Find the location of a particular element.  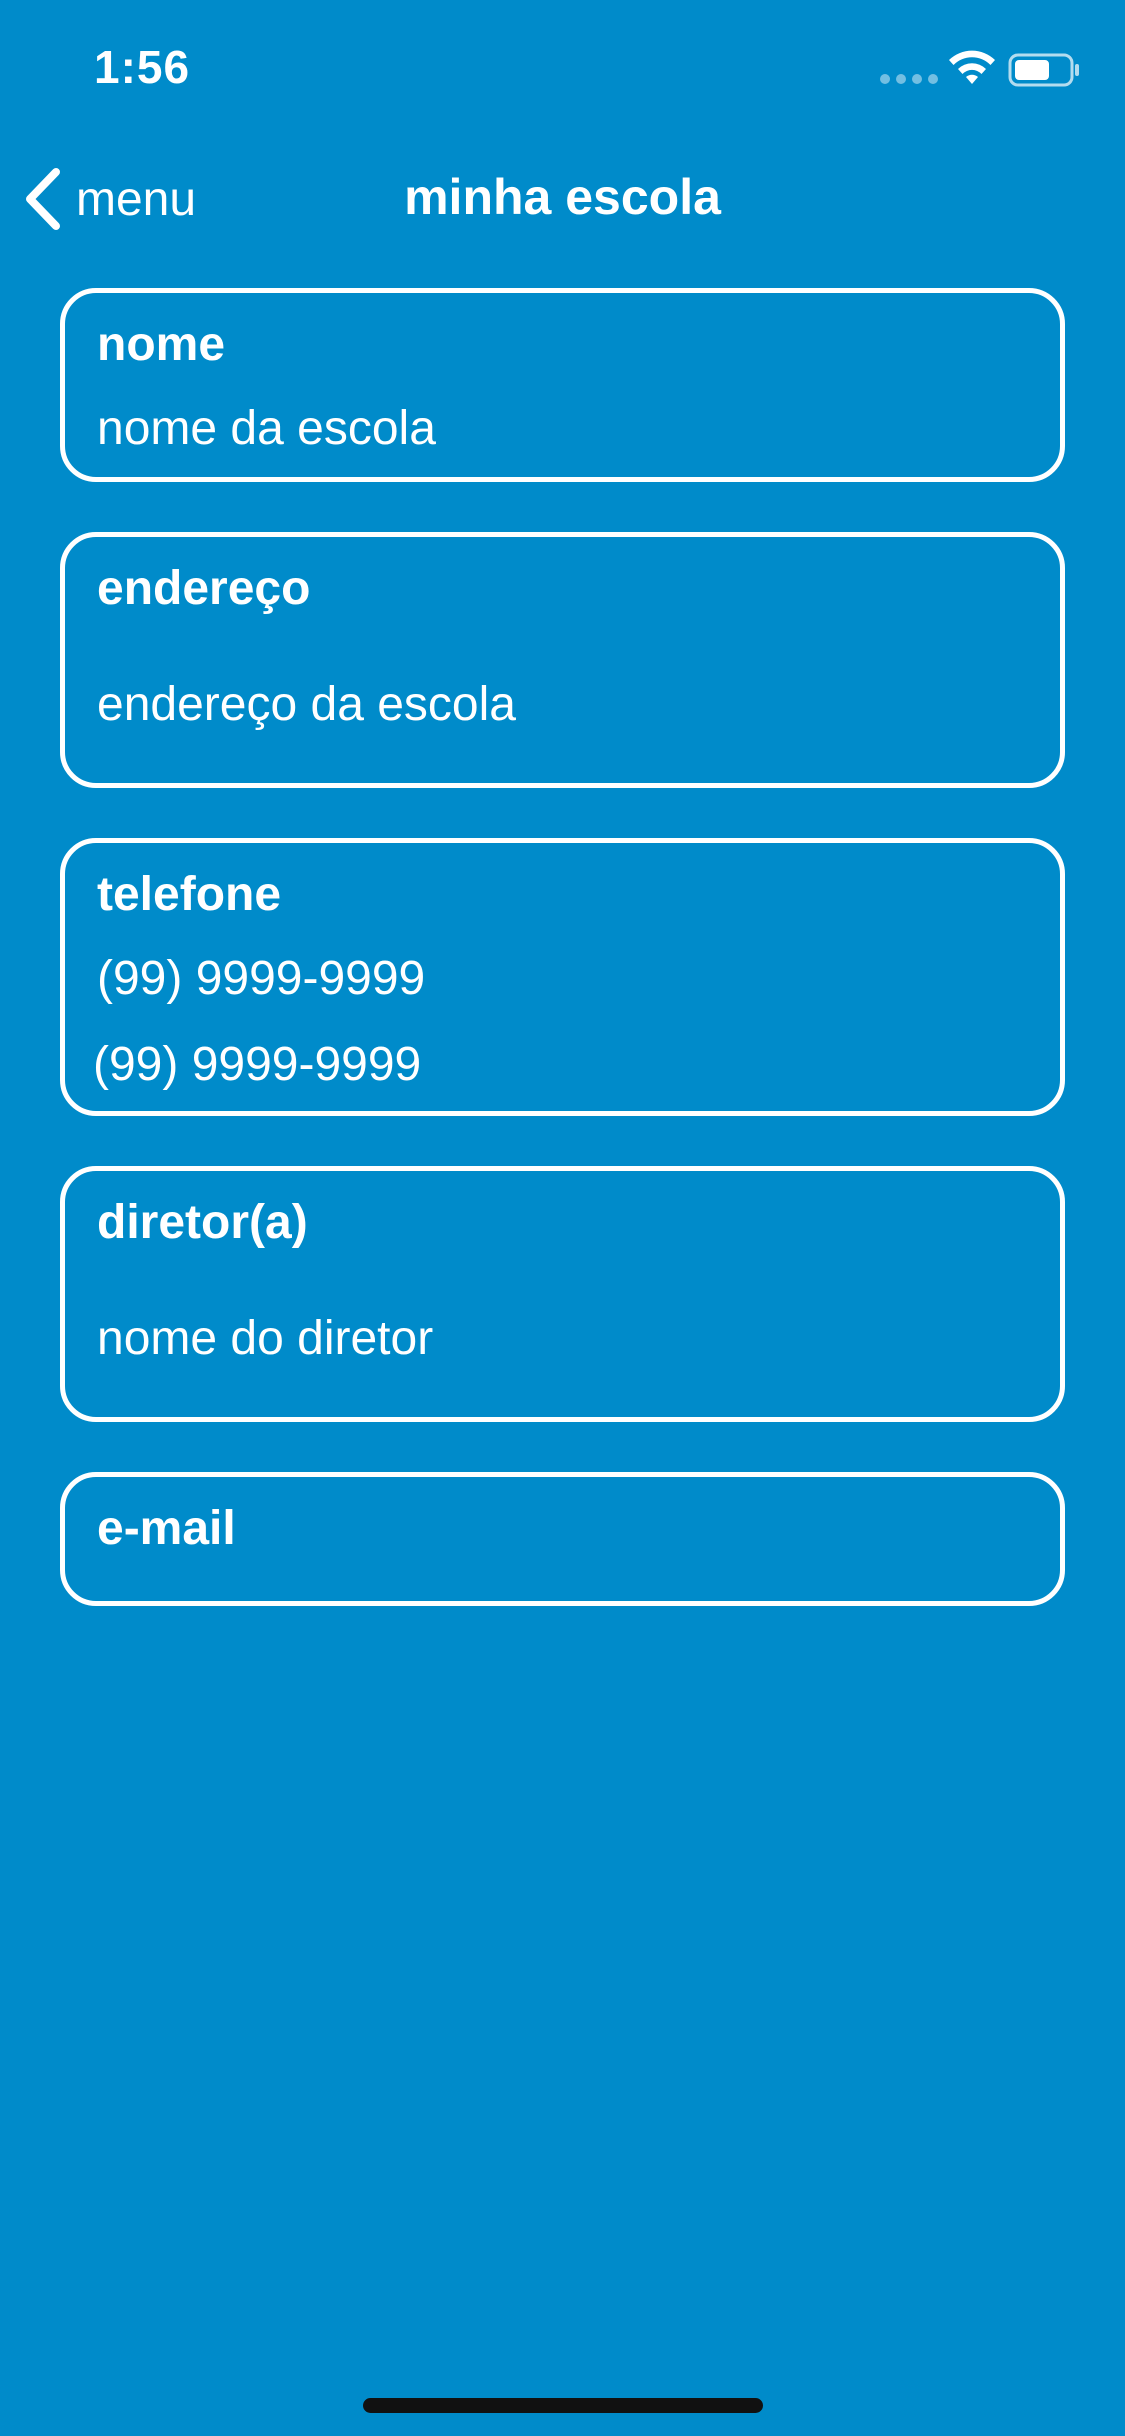

status-bar: 1:56 is located at coordinates (562, 66).